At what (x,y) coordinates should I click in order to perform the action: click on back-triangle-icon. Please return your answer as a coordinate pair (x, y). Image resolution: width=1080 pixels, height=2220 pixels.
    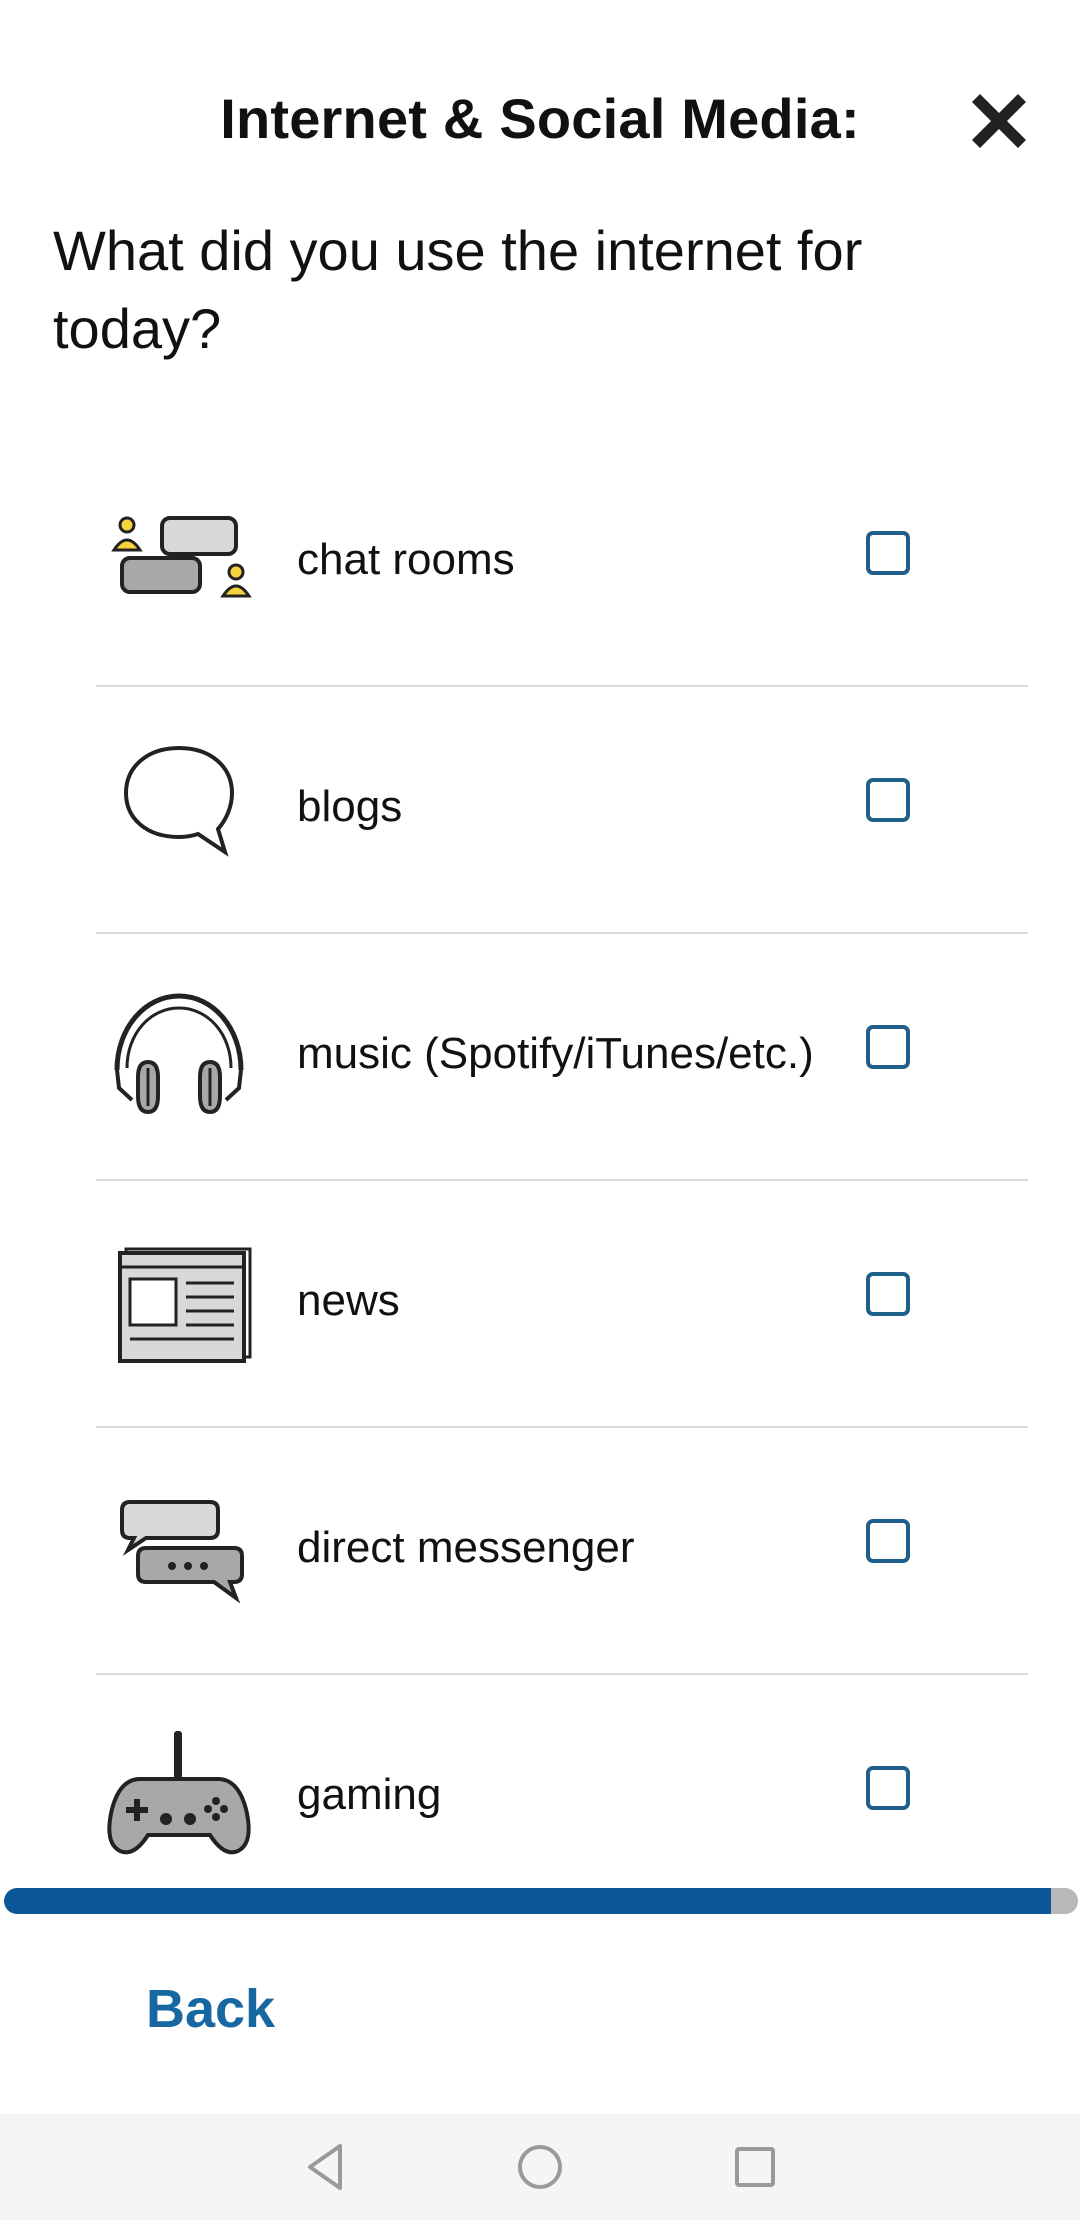
    Looking at the image, I should click on (325, 2167).